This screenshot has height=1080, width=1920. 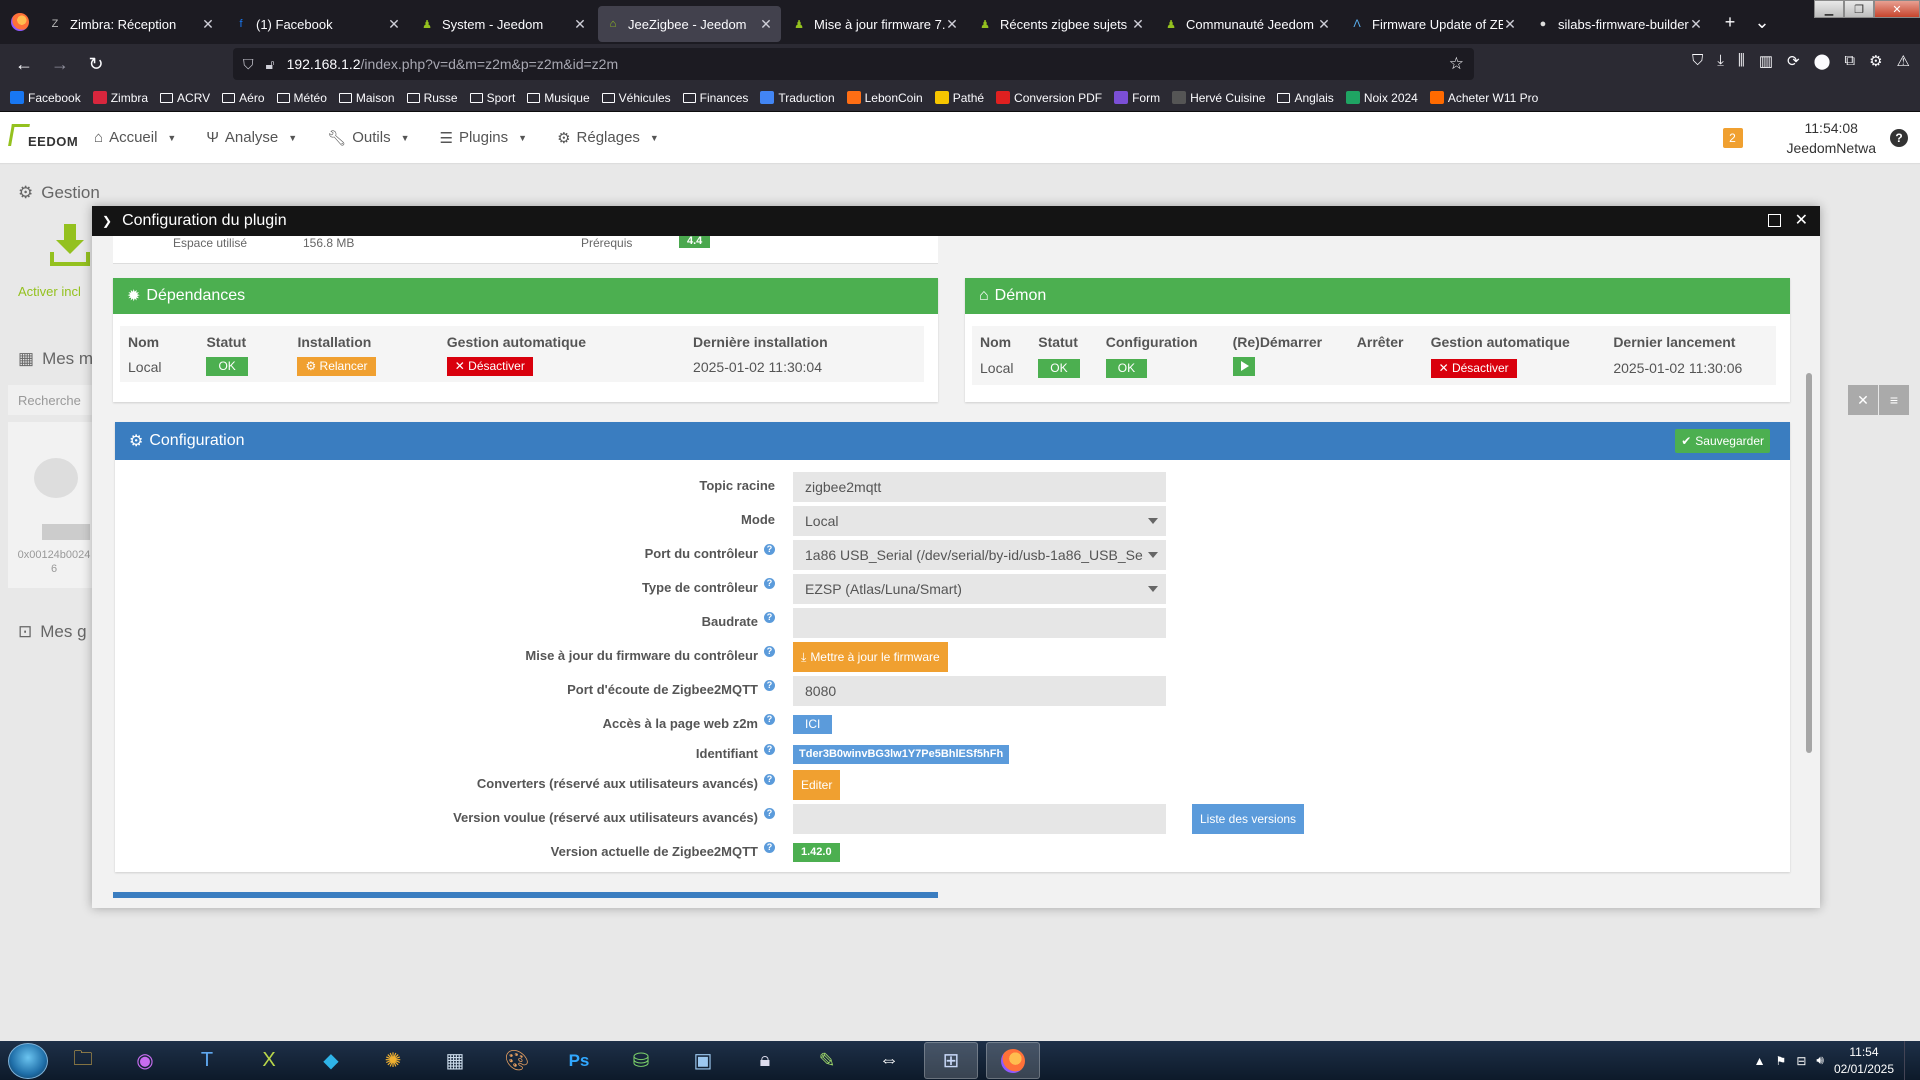 I want to click on jeedom-logo: EEDOM, so click(x=47, y=138).